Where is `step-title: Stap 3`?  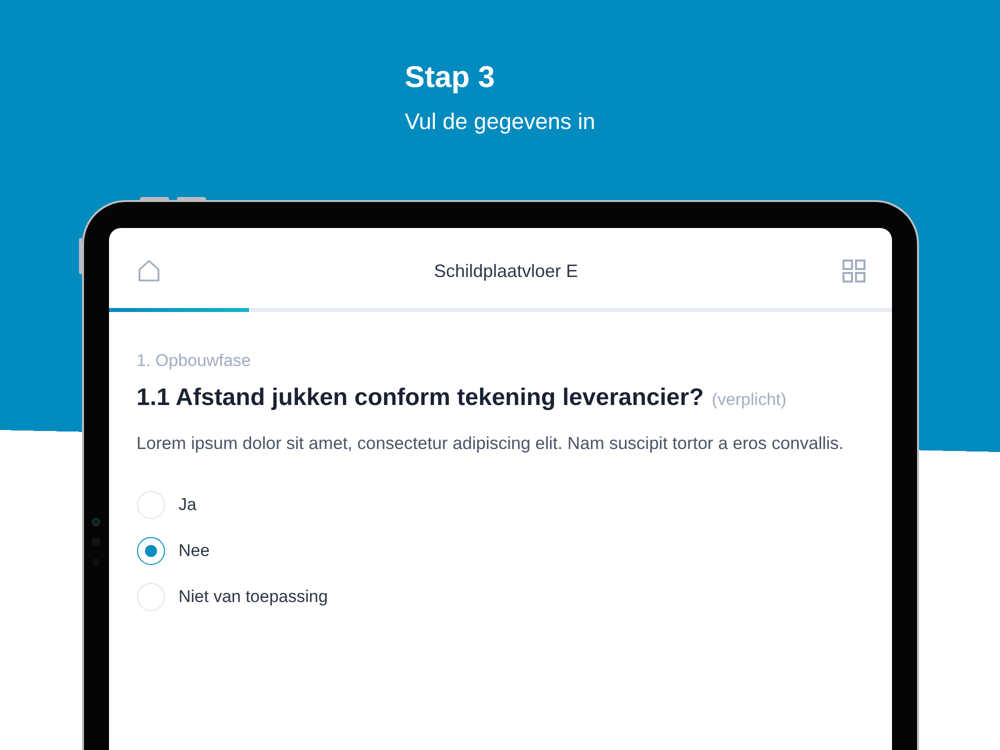 step-title: Stap 3 is located at coordinates (449, 78).